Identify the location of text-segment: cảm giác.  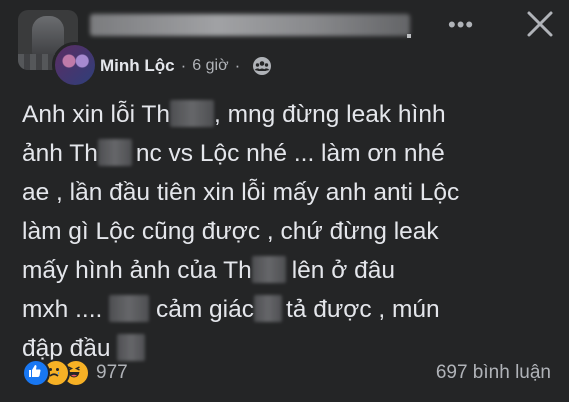
(201, 309).